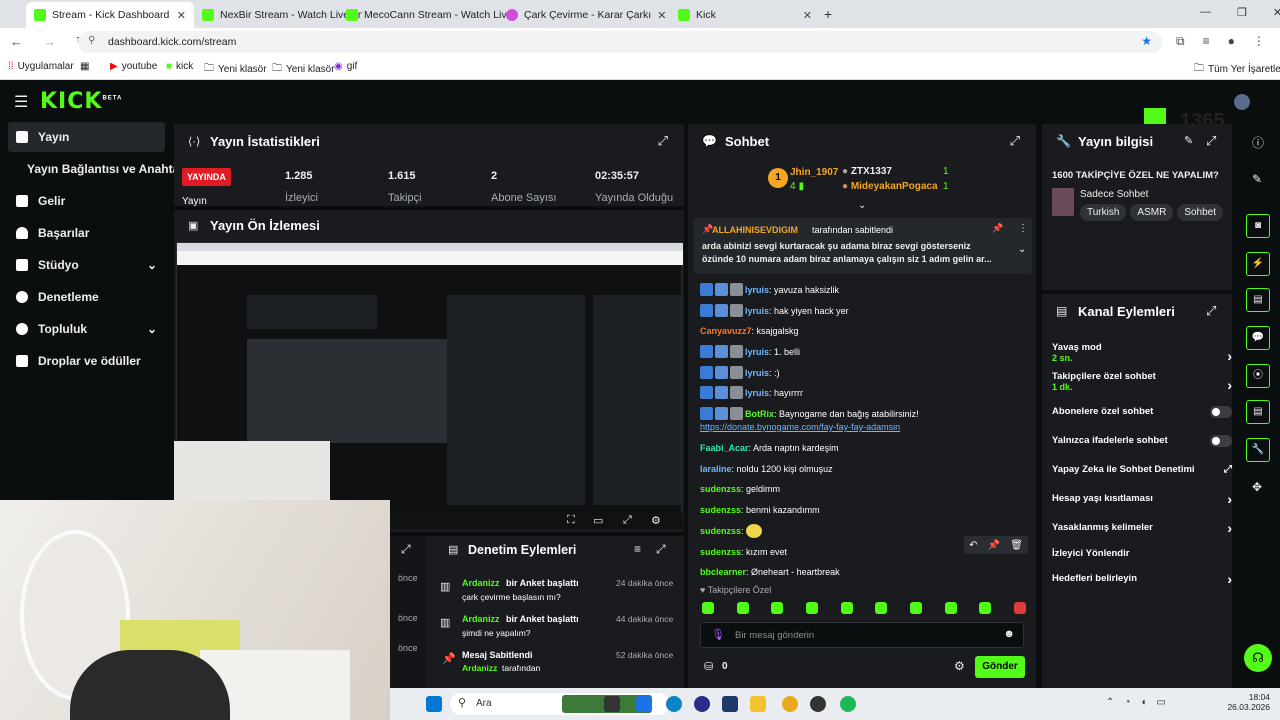  What do you see at coordinates (235, 69) in the screenshot?
I see `bookmark-folder-1: 🗀 Yeni klasör` at bounding box center [235, 69].